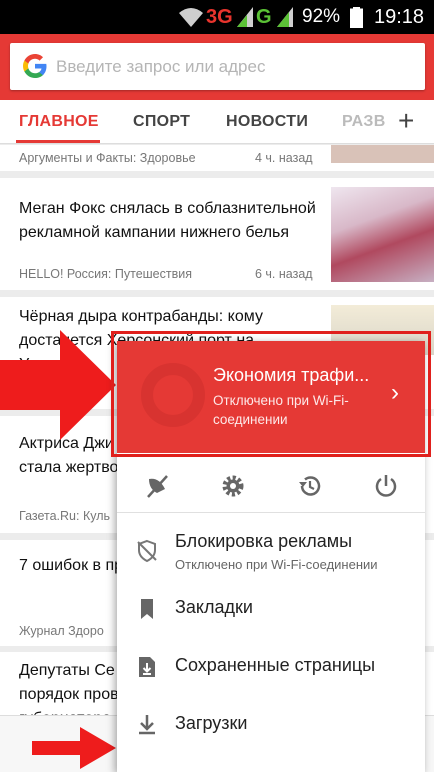  What do you see at coordinates (65, 516) in the screenshot?
I see `news-source: Газета.Ru: Куль` at bounding box center [65, 516].